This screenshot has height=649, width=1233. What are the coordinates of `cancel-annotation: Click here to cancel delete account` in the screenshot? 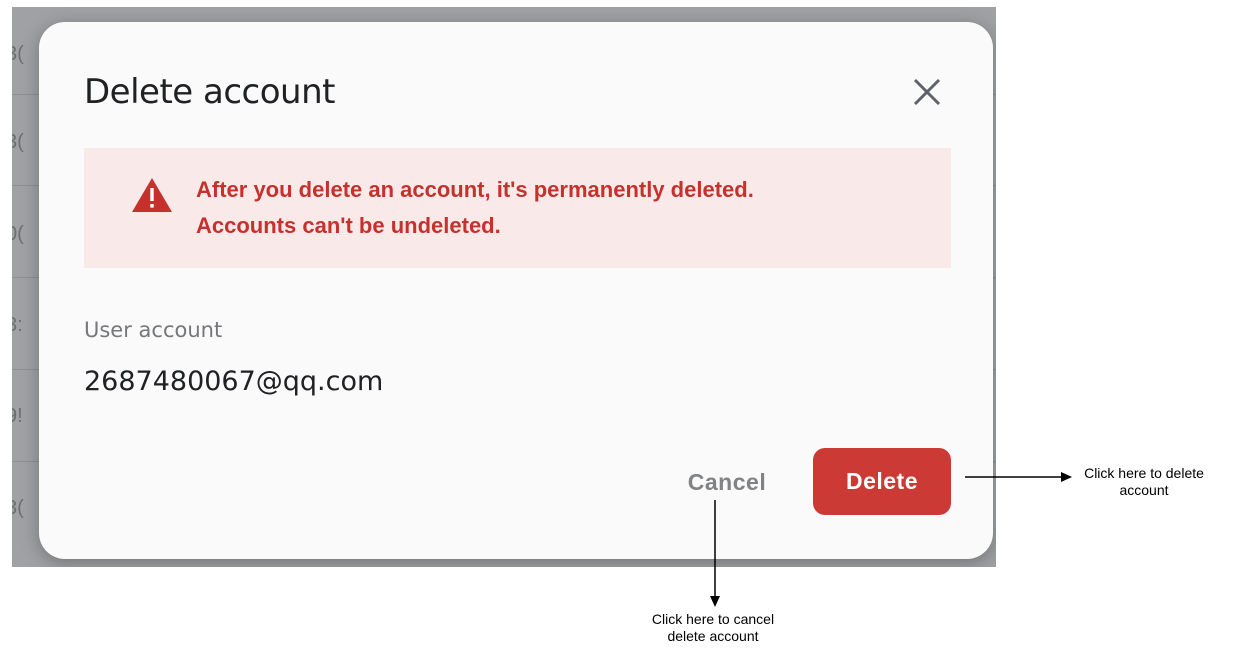 It's located at (713, 628).